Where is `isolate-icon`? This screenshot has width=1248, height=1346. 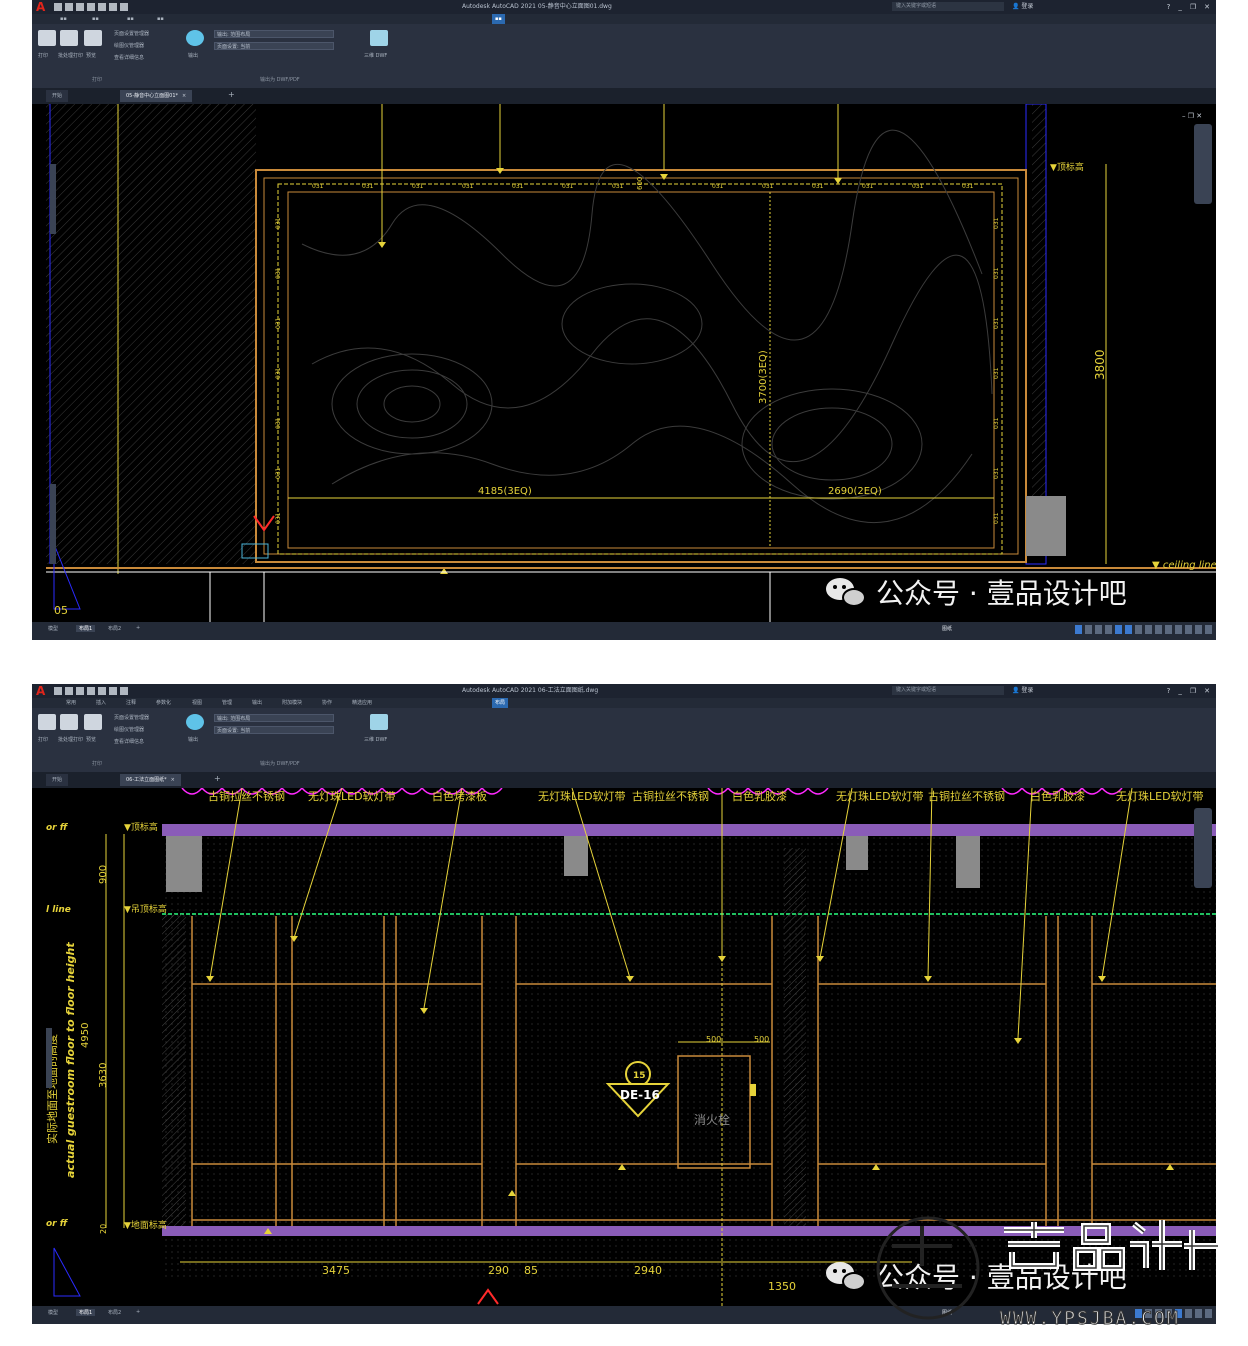 isolate-icon is located at coordinates (1168, 629).